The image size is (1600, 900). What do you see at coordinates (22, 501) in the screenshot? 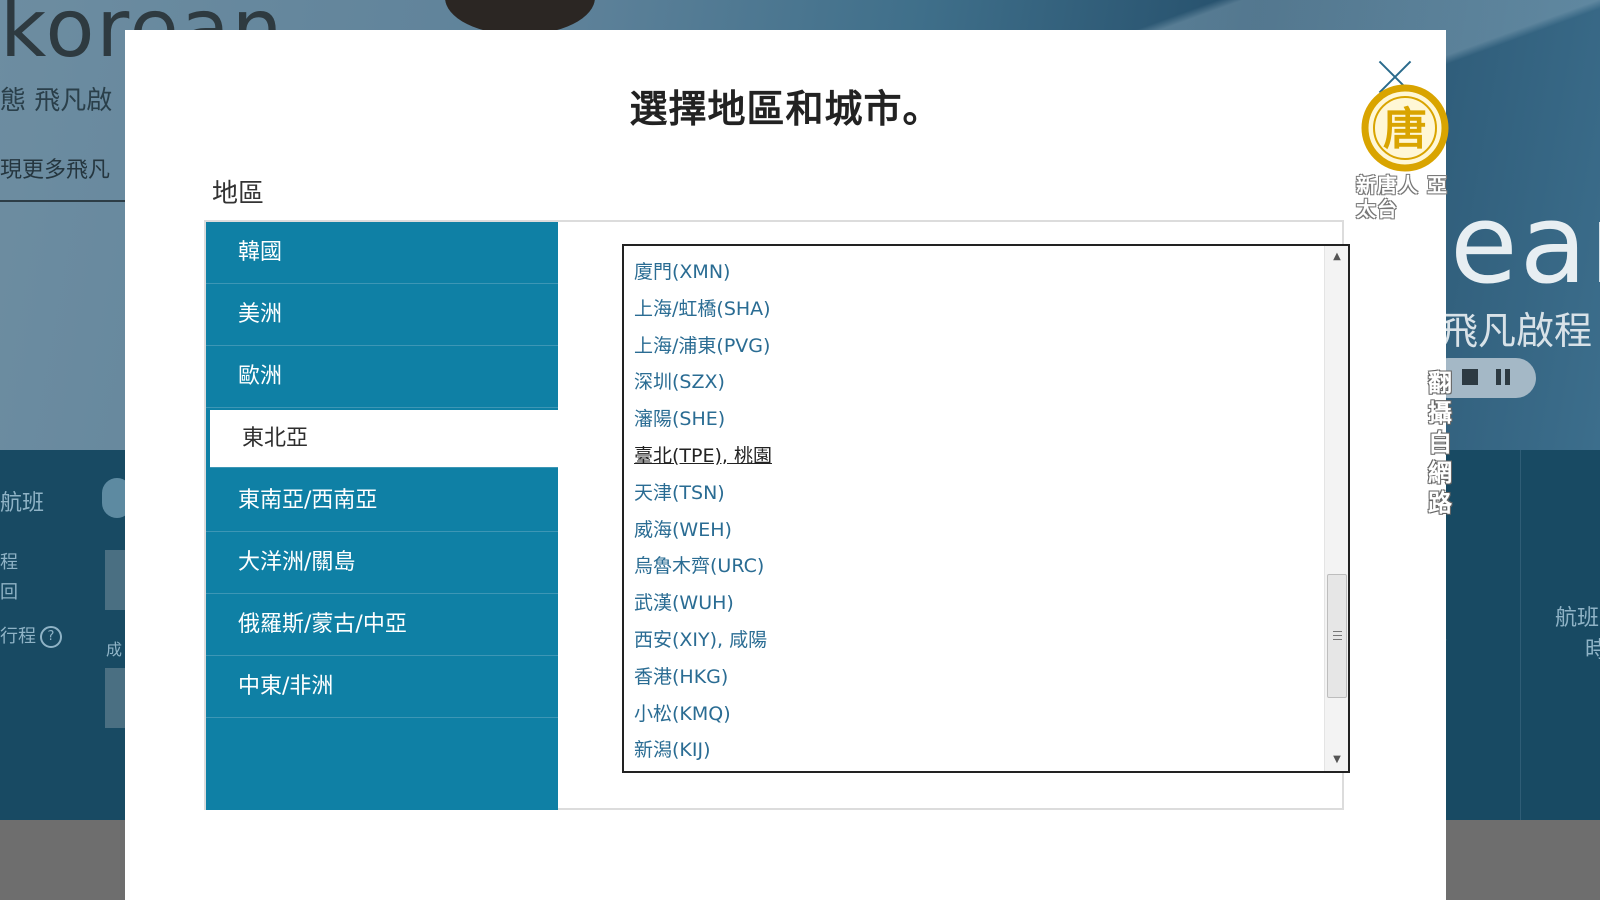
I see `flight-tab: 航班` at bounding box center [22, 501].